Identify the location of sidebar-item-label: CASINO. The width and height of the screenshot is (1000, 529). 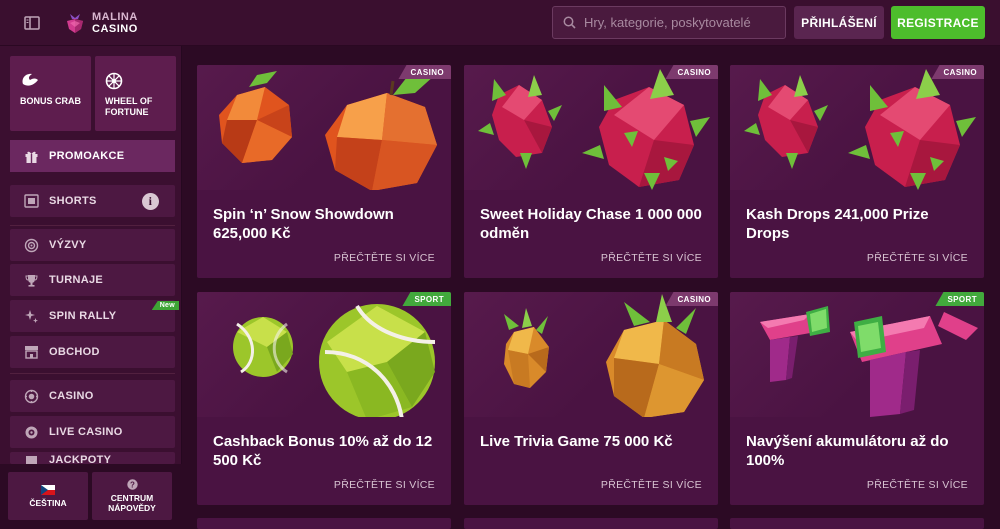
(71, 396).